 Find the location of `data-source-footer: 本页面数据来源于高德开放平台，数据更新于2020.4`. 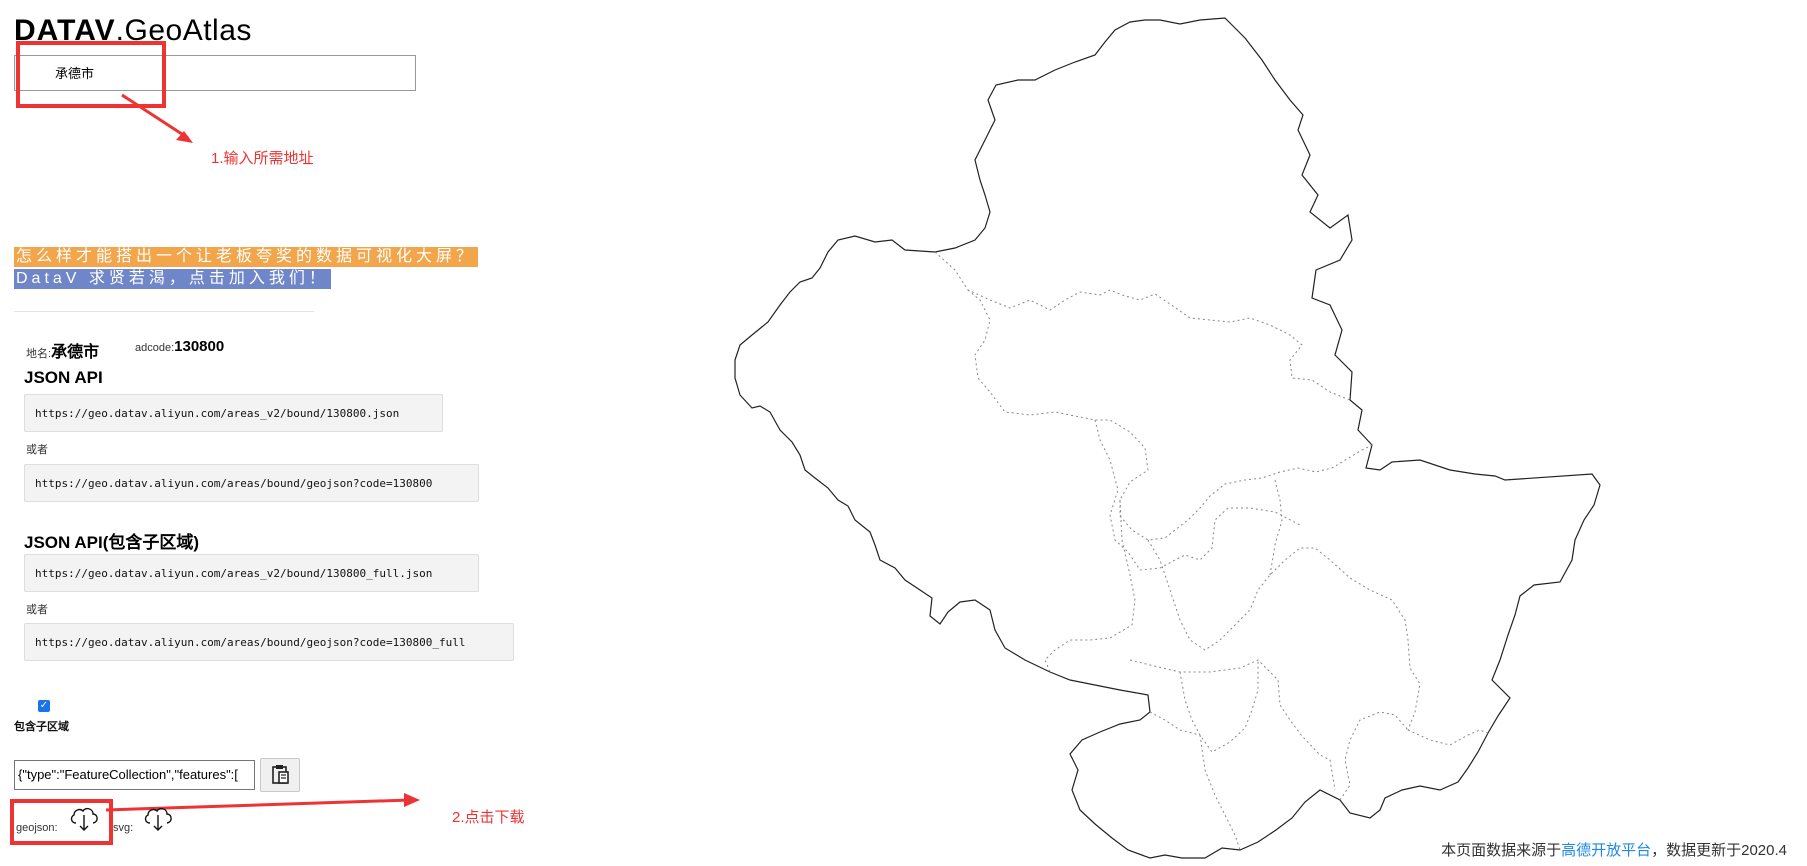

data-source-footer: 本页面数据来源于高德开放平台，数据更新于2020.4 is located at coordinates (1614, 849).